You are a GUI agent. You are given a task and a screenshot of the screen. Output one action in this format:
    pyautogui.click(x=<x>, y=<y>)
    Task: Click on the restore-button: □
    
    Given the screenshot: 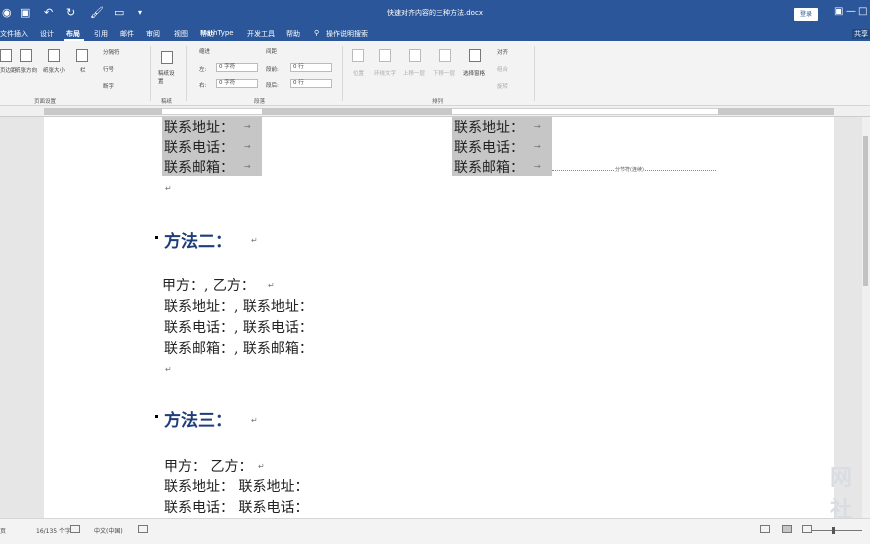 What is the action you would take?
    pyautogui.click(x=862, y=11)
    